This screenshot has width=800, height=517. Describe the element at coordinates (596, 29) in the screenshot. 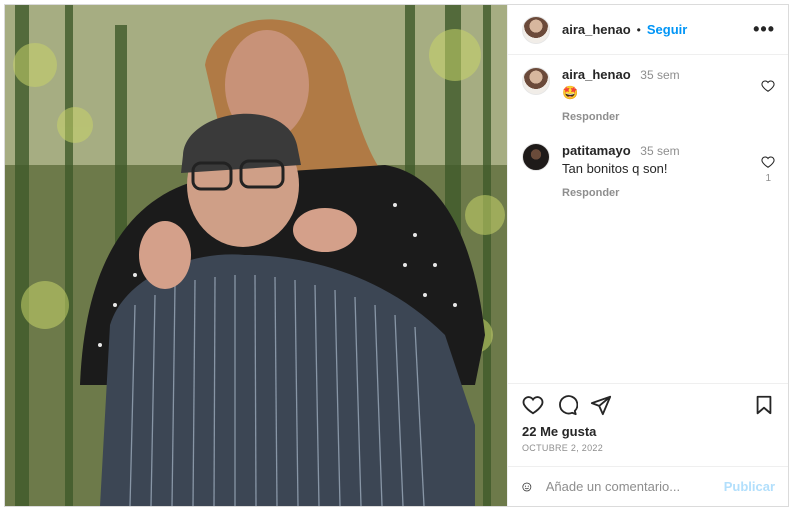

I see `author-username: aira_henao` at that location.